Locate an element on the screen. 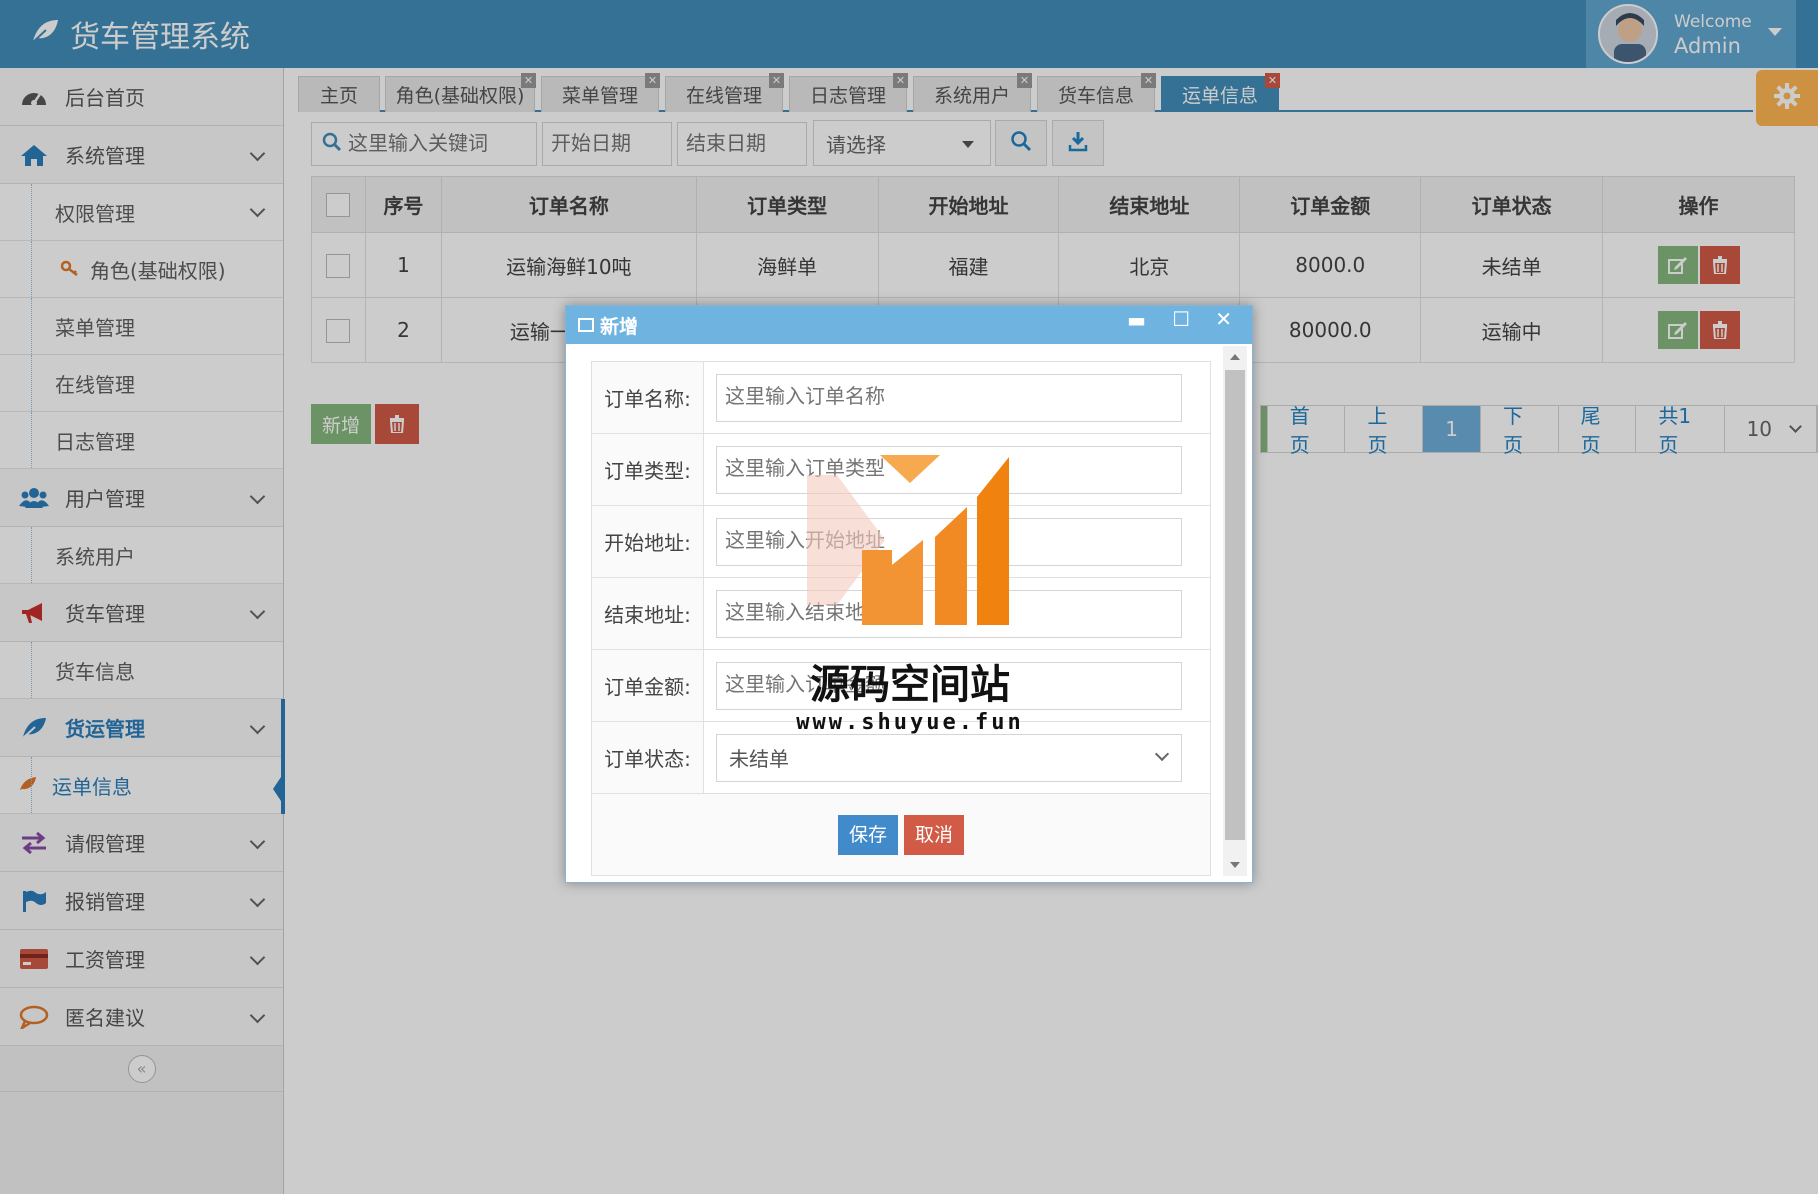 The width and height of the screenshot is (1818, 1194). save-button: 保存 is located at coordinates (868, 834).